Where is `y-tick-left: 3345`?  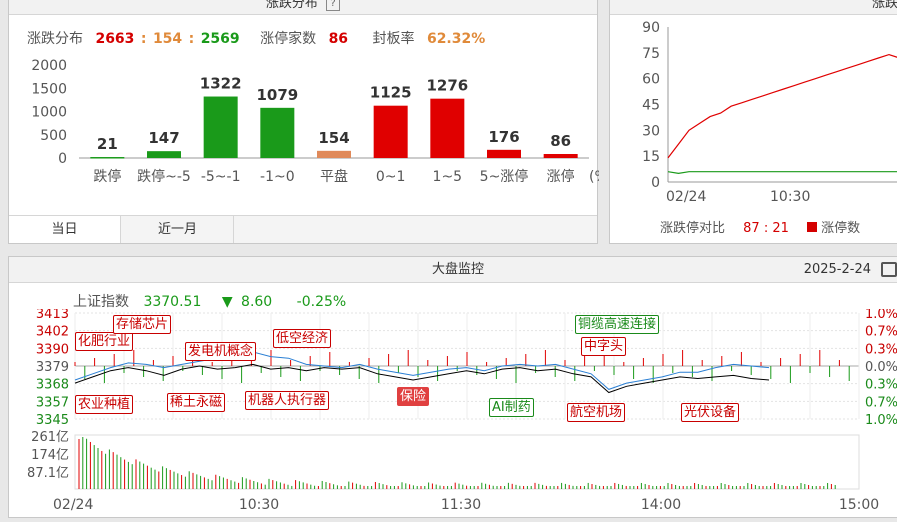 y-tick-left: 3345 is located at coordinates (52, 420).